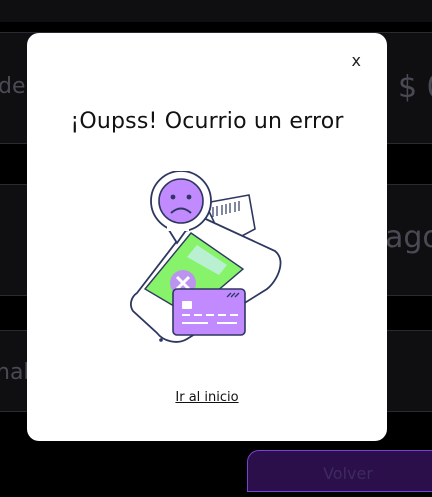 The image size is (432, 497). Describe the element at coordinates (206, 257) in the screenshot. I see `payment-error-illustration` at that location.